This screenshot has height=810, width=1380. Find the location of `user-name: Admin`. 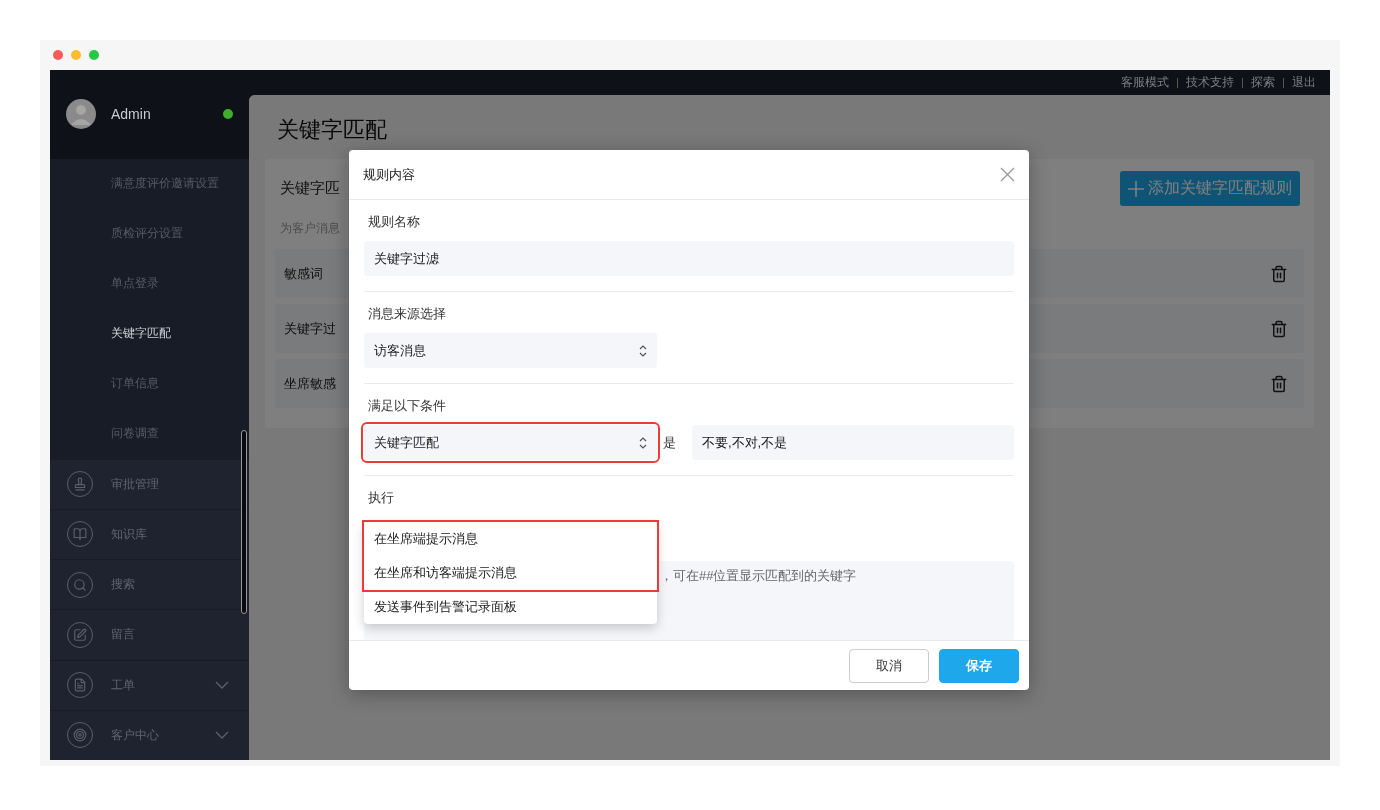

user-name: Admin is located at coordinates (131, 114).